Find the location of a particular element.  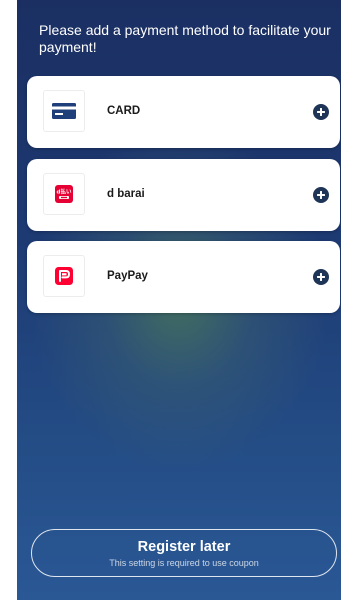

payment-method-label-d-barai: d barai is located at coordinates (126, 194).